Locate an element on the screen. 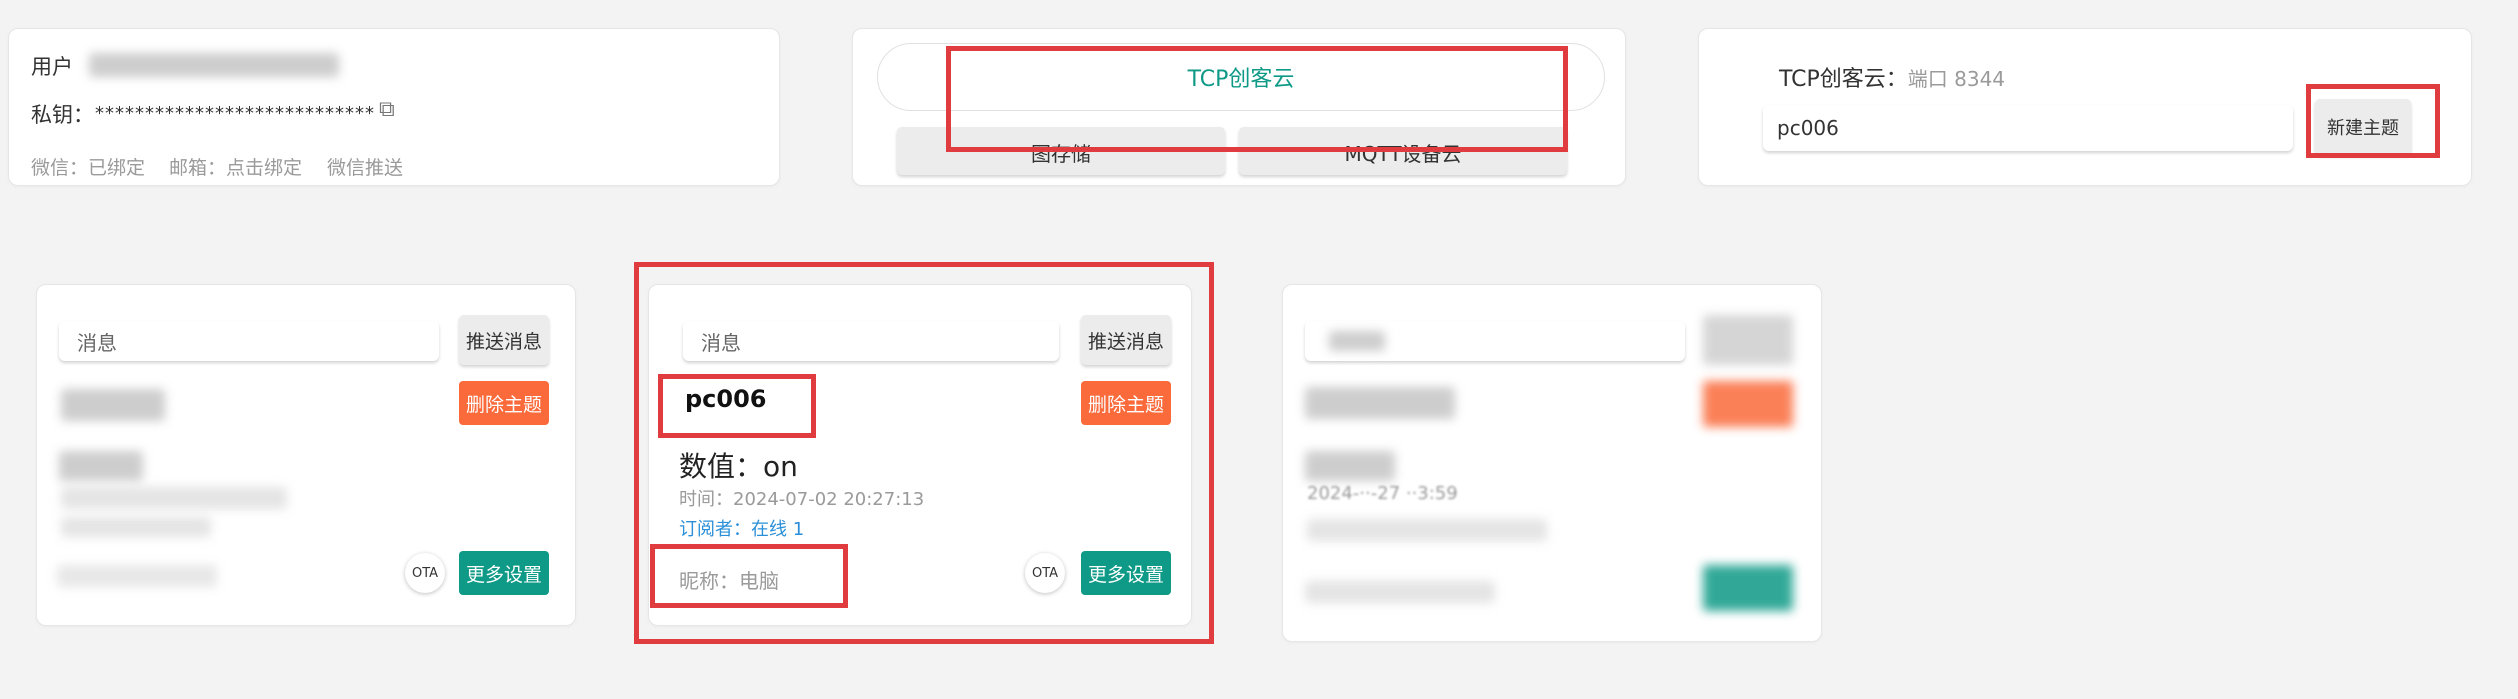 The width and height of the screenshot is (2518, 699). more-settings-button: 更多设置 is located at coordinates (504, 573).